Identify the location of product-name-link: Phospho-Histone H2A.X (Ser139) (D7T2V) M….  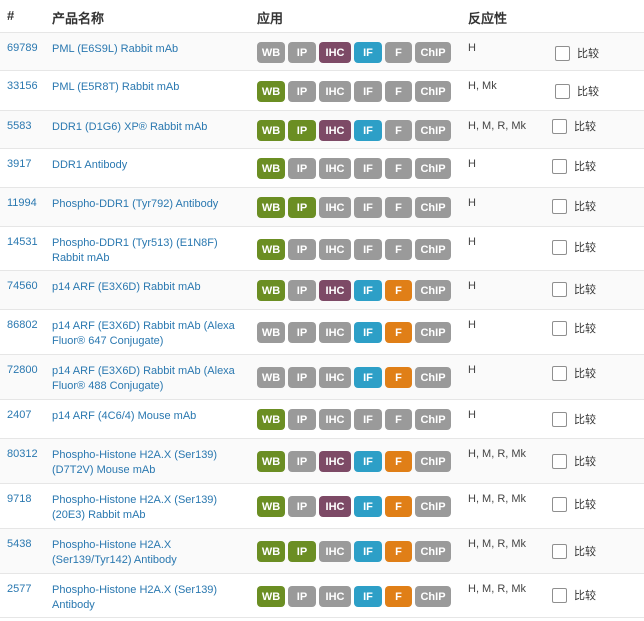
(149, 463).